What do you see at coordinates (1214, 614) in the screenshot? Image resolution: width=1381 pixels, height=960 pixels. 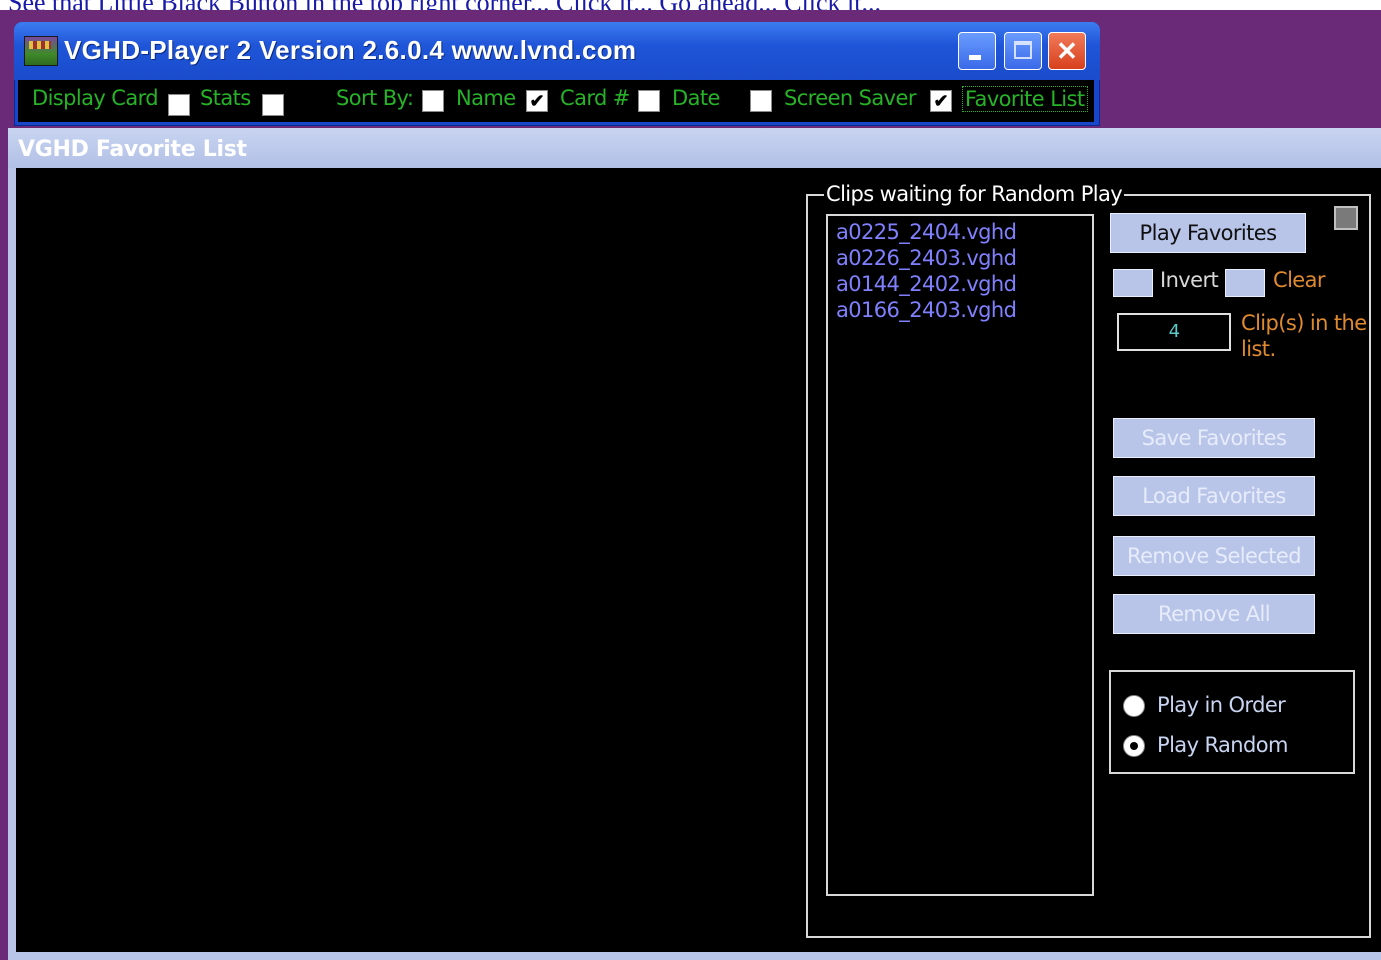 I see `remove-all-button: Remove All` at bounding box center [1214, 614].